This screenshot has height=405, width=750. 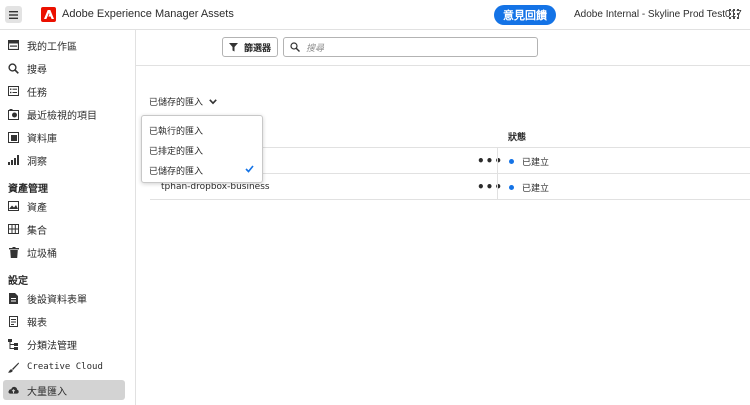 What do you see at coordinates (64, 160) in the screenshot?
I see `sidebar-item-insights: 洞察` at bounding box center [64, 160].